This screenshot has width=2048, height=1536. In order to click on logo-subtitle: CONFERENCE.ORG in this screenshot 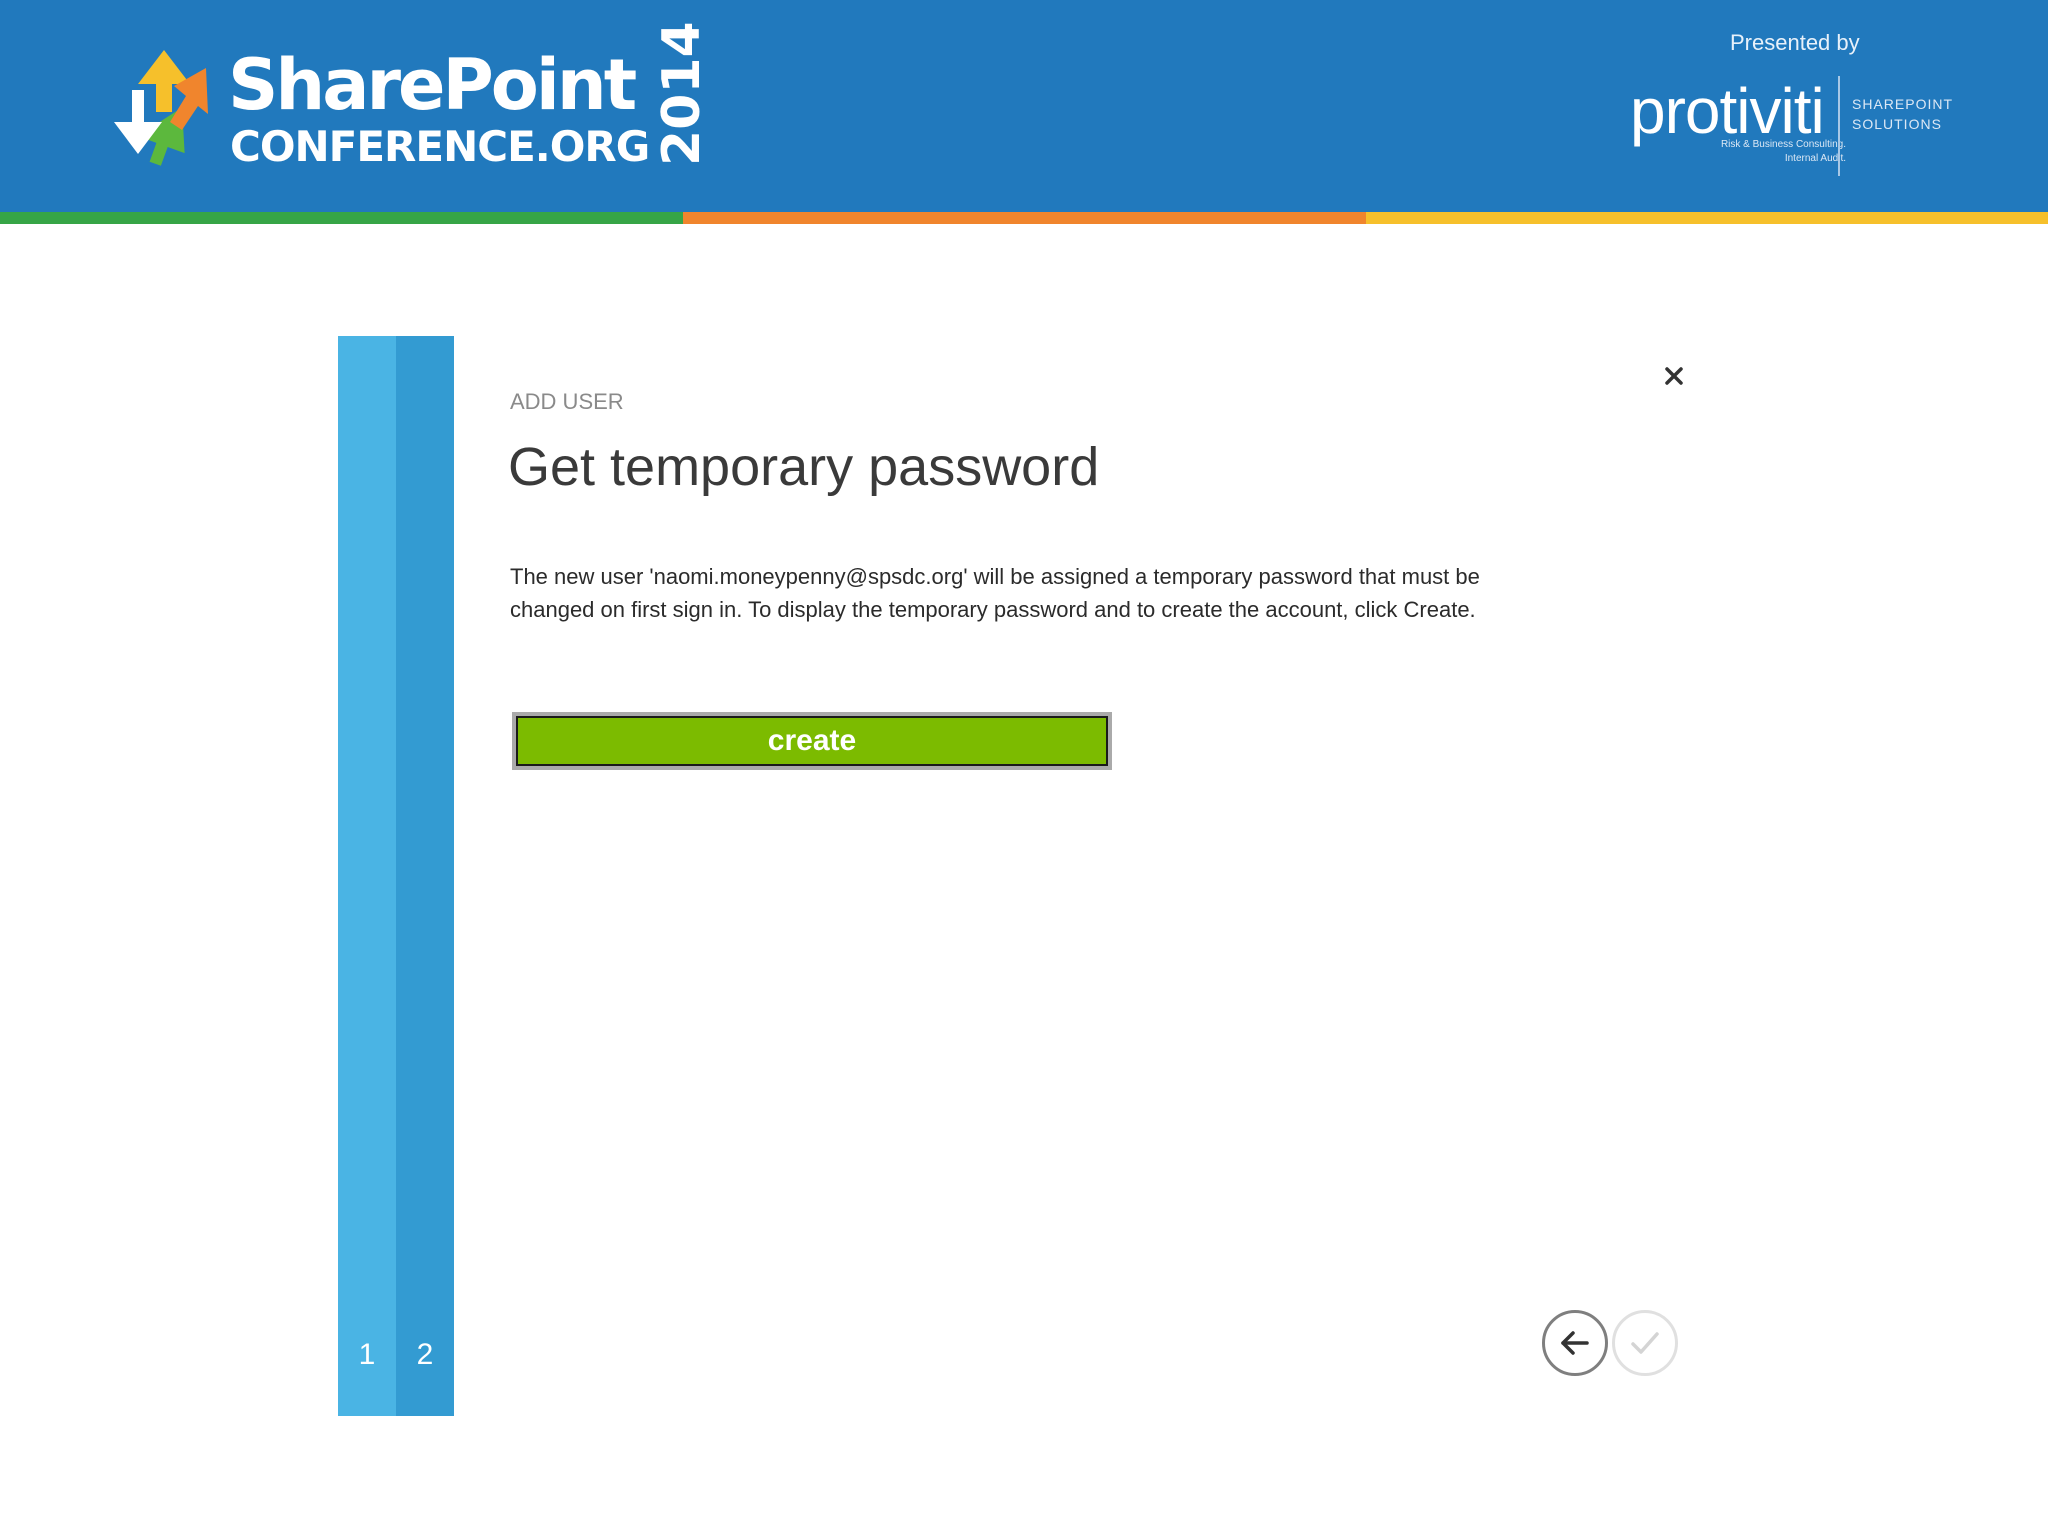, I will do `click(440, 146)`.